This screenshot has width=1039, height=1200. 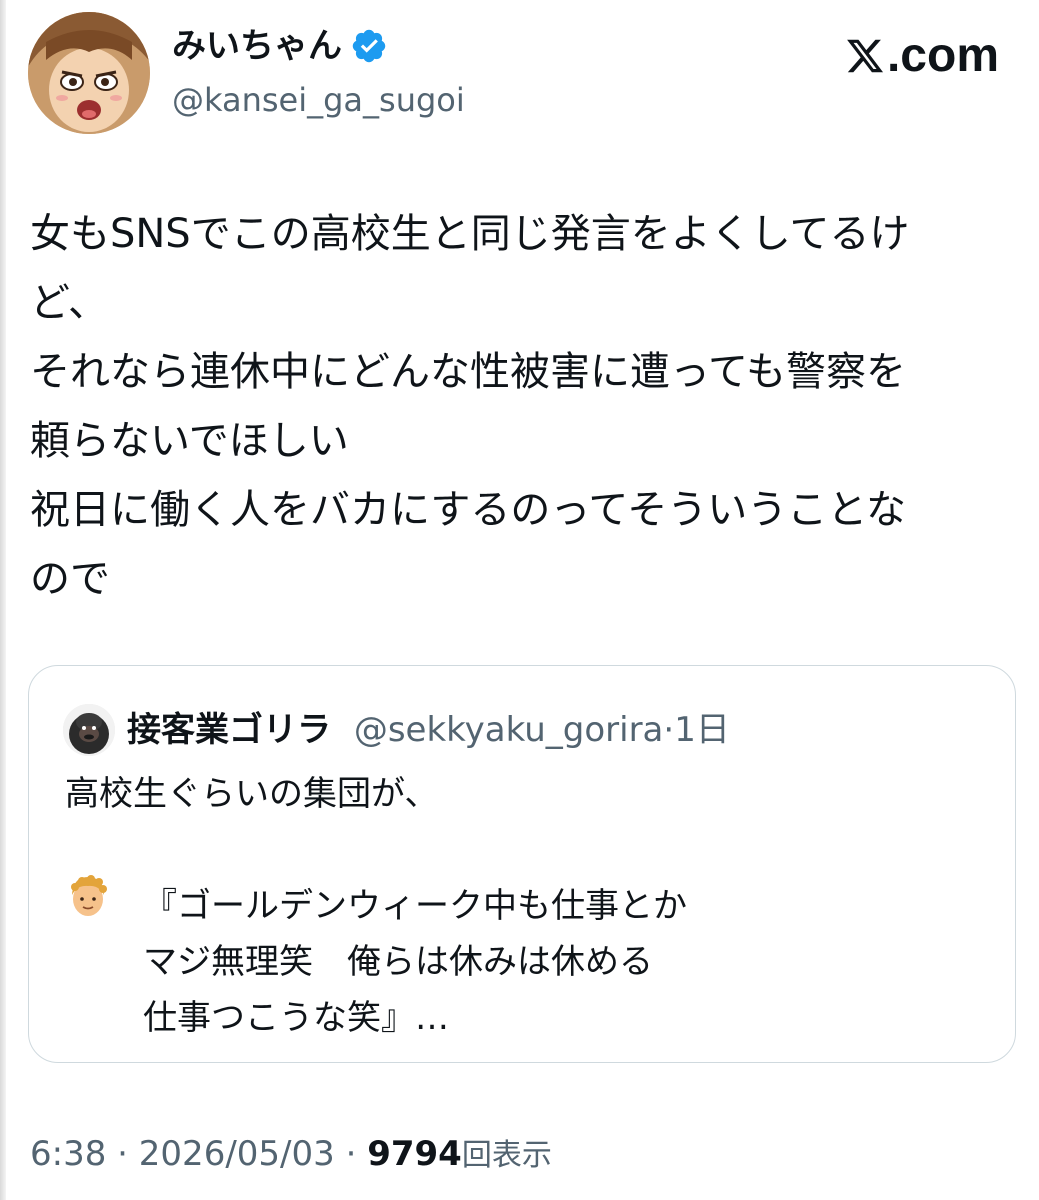 I want to click on views-label: 回表示, so click(x=506, y=1155).